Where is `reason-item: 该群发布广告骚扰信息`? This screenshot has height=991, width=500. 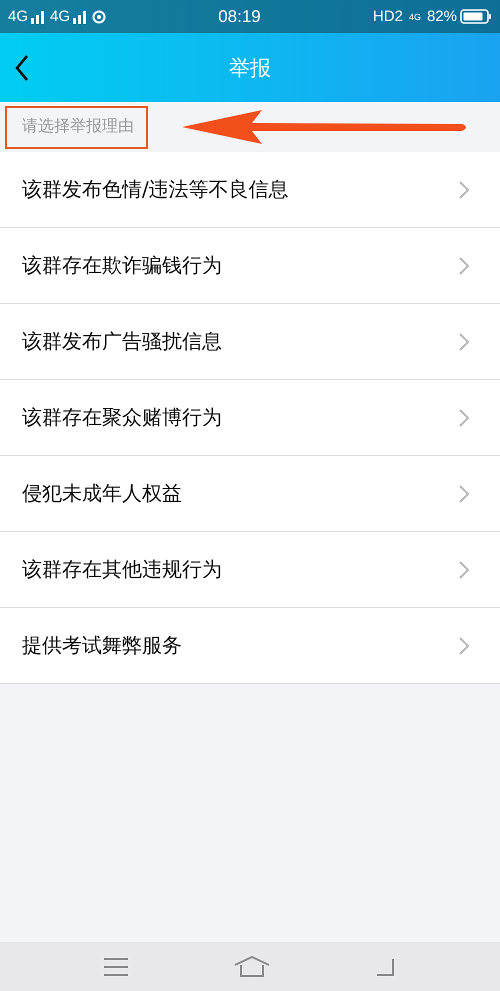 reason-item: 该群发布广告骚扰信息 is located at coordinates (250, 342).